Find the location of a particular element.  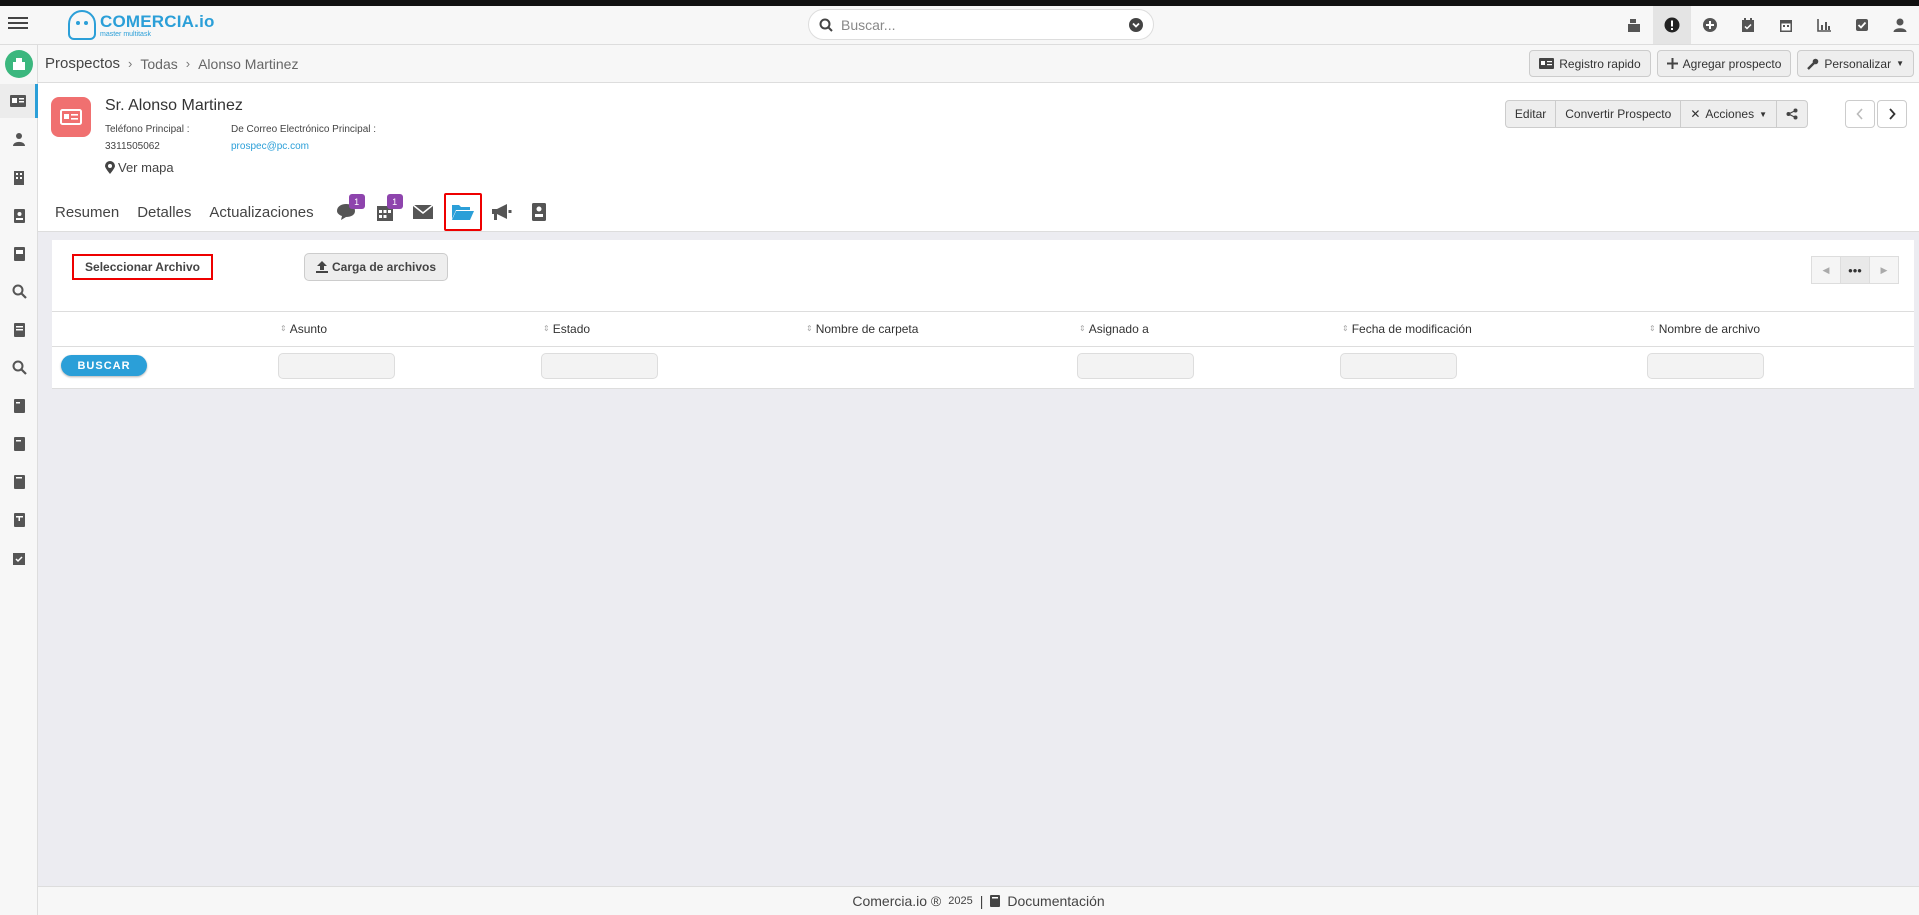

column-file-name: ⇕ Nombre de archivo is located at coordinates (1704, 329).